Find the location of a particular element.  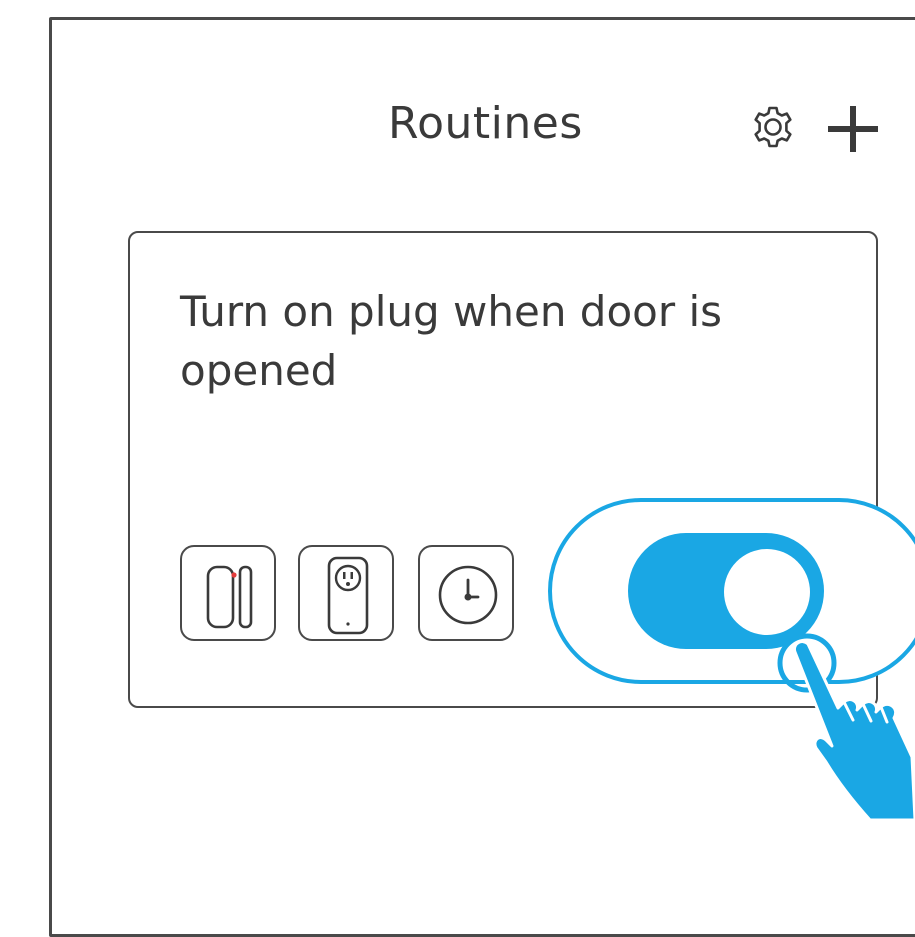

clock-icon is located at coordinates (468, 595).